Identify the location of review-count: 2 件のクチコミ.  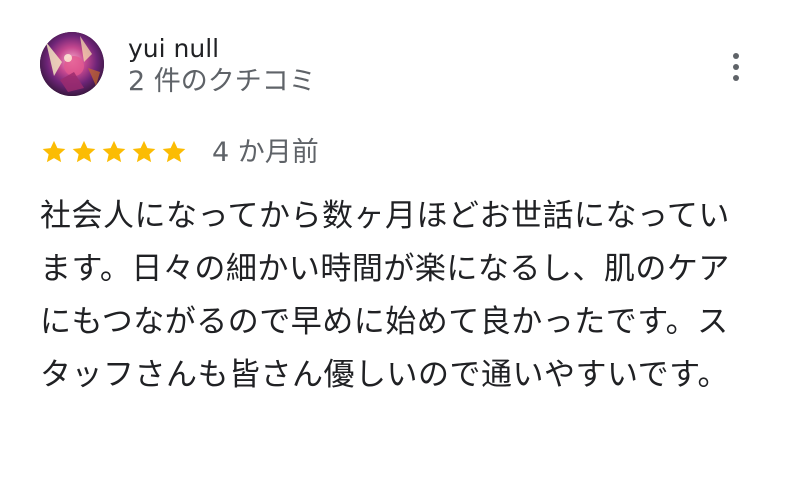
(222, 81).